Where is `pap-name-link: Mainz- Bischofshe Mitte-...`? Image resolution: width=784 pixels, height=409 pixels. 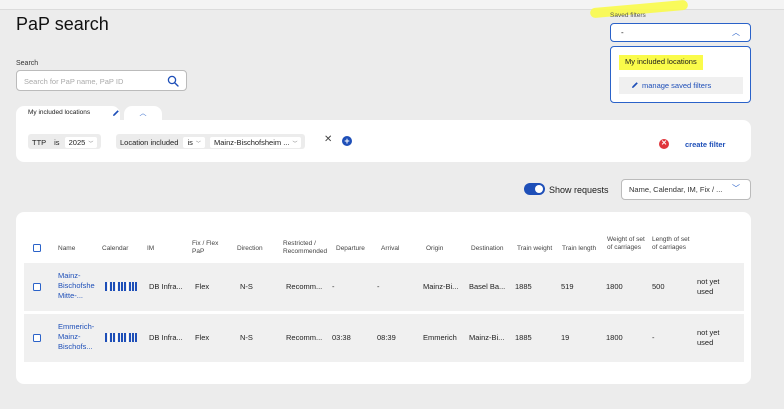
pap-name-link: Mainz- Bischofshe Mitte-... is located at coordinates (76, 286).